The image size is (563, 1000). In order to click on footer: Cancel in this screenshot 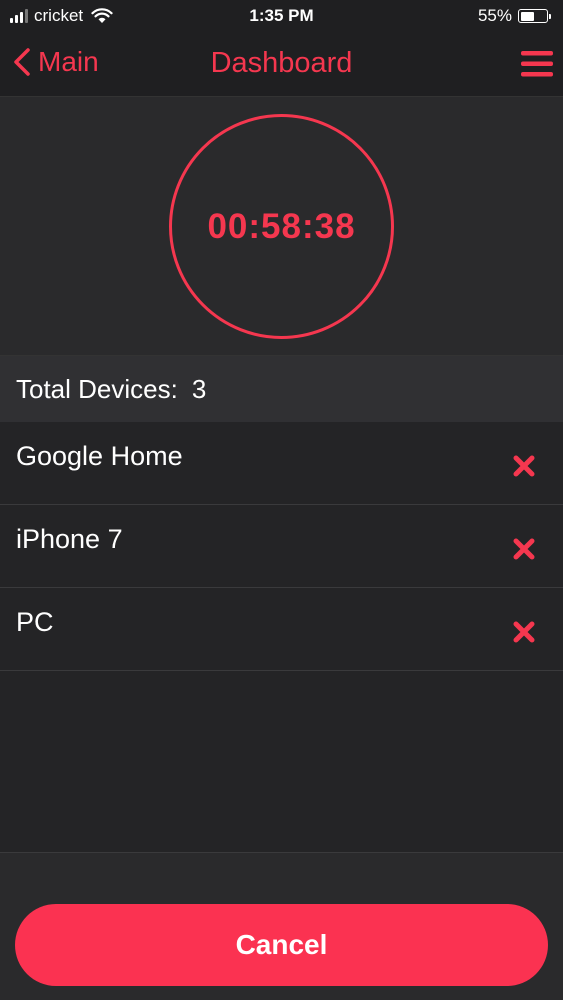, I will do `click(281, 926)`.